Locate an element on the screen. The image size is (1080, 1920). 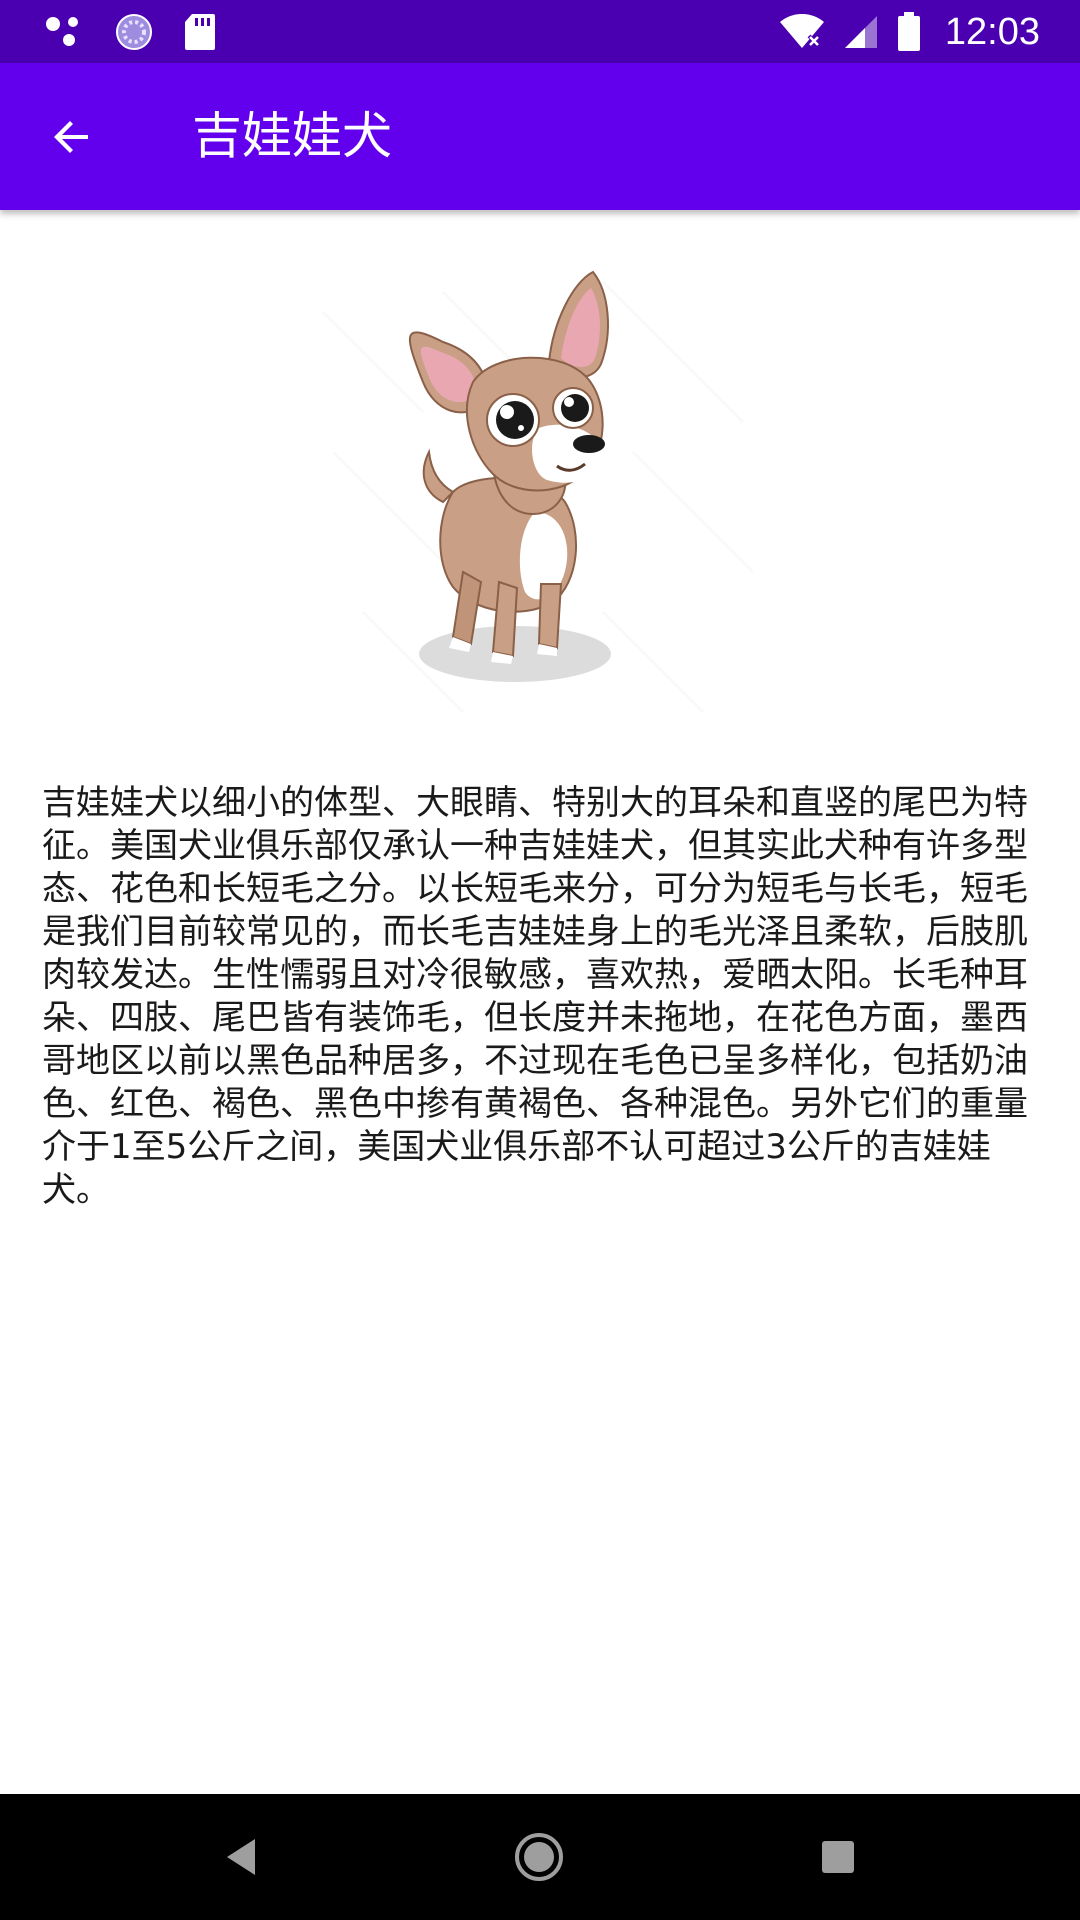
sd-card-icon is located at coordinates (200, 32).